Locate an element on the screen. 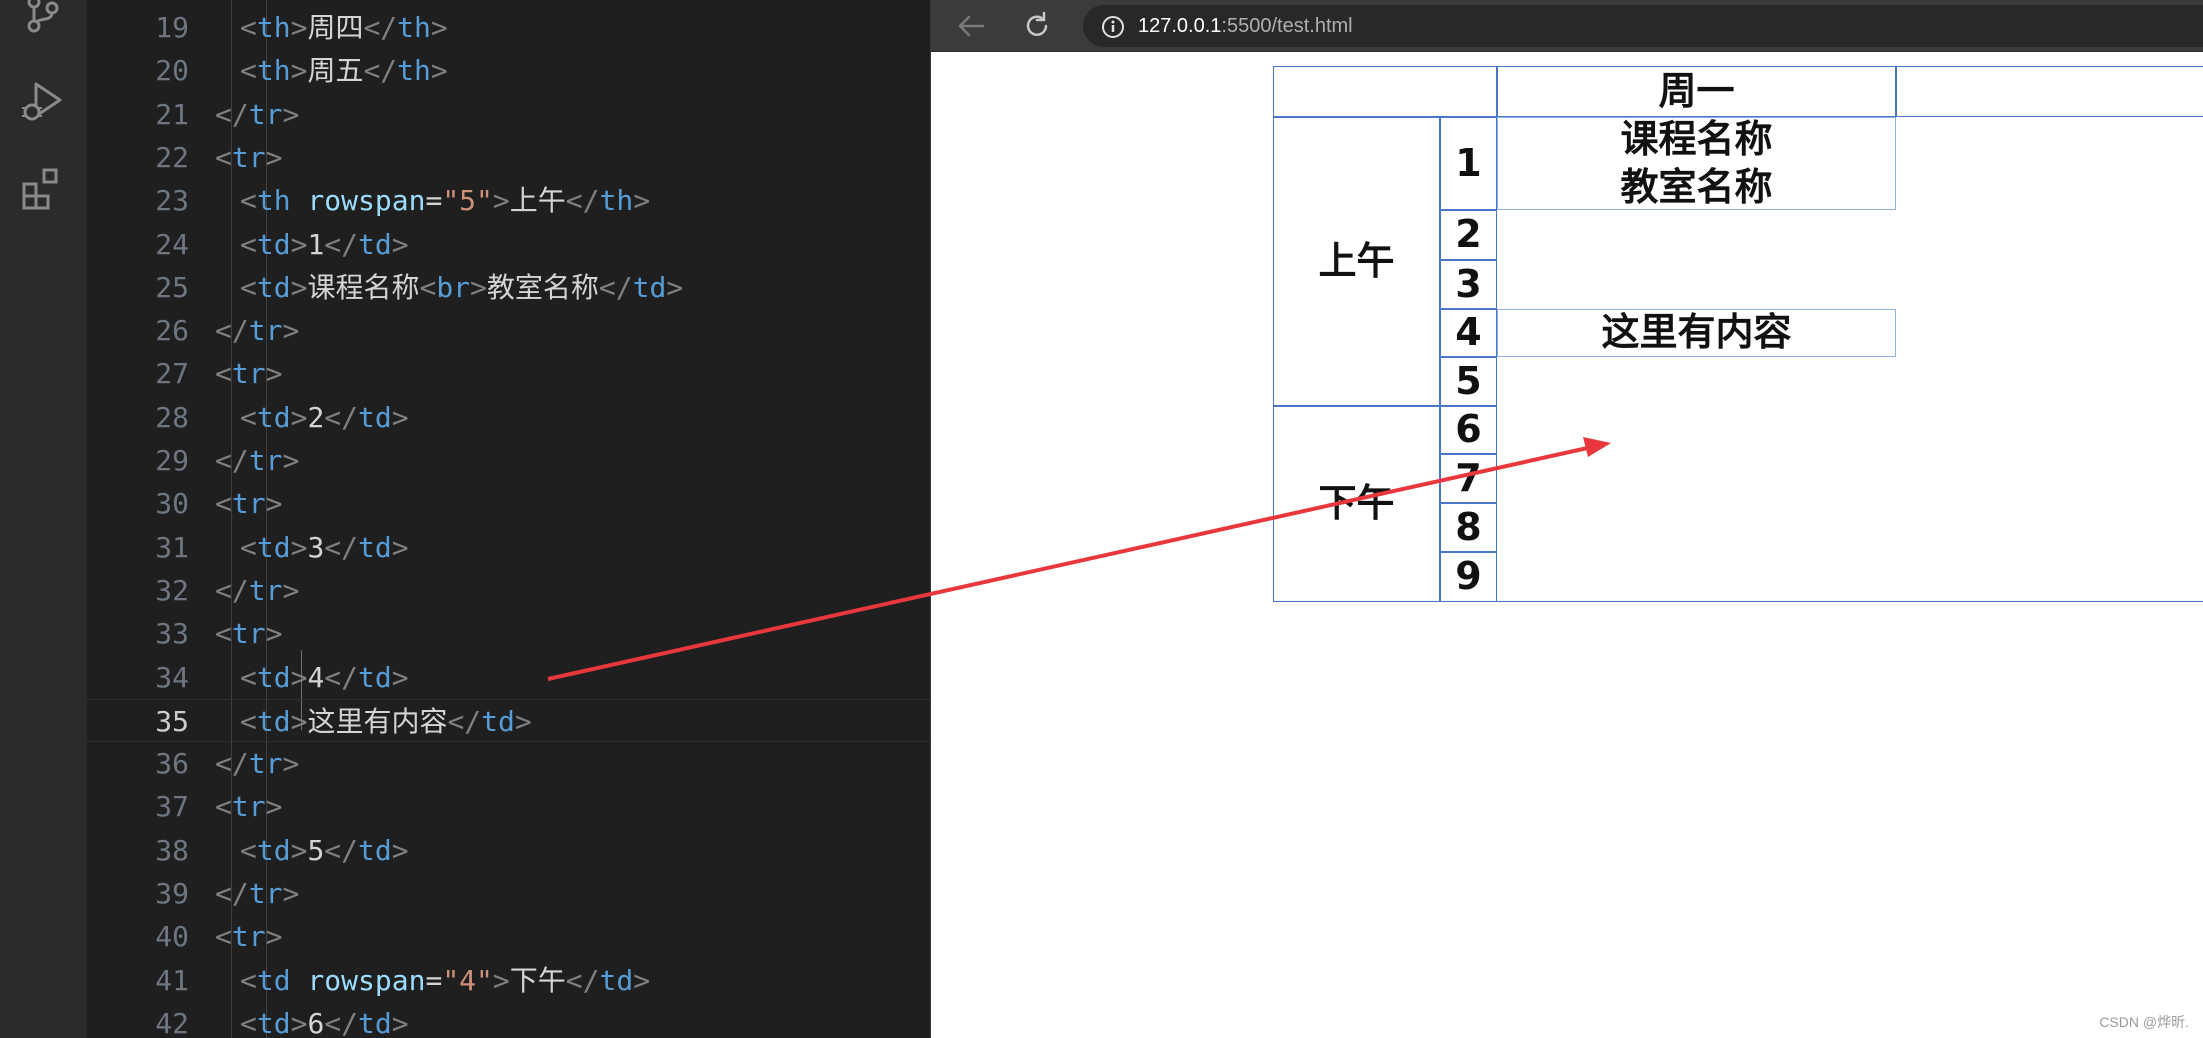  browser-toolbar: 127.0.0.1:5500/test.html is located at coordinates (1567, 26).